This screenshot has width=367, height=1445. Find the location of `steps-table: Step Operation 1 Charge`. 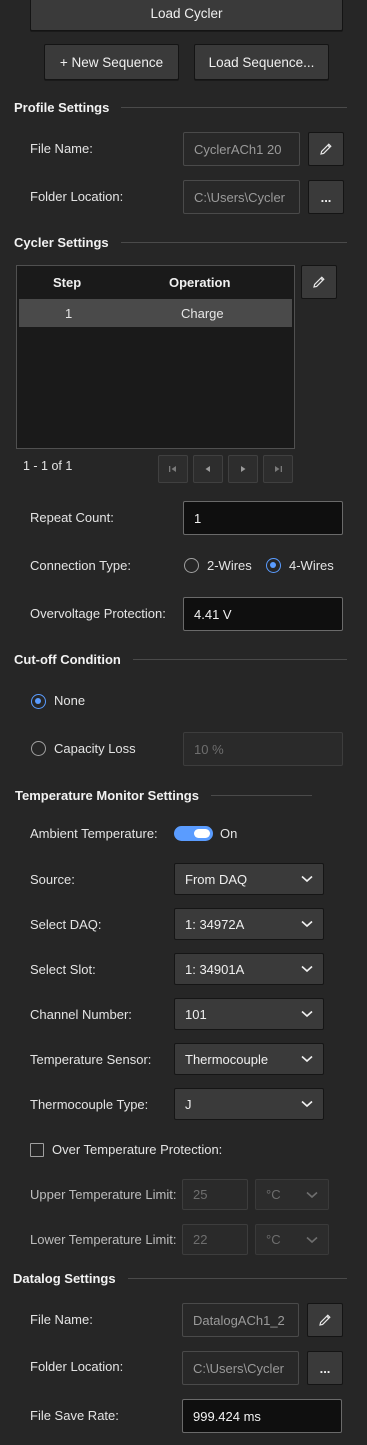

steps-table: Step Operation 1 Charge is located at coordinates (155, 357).